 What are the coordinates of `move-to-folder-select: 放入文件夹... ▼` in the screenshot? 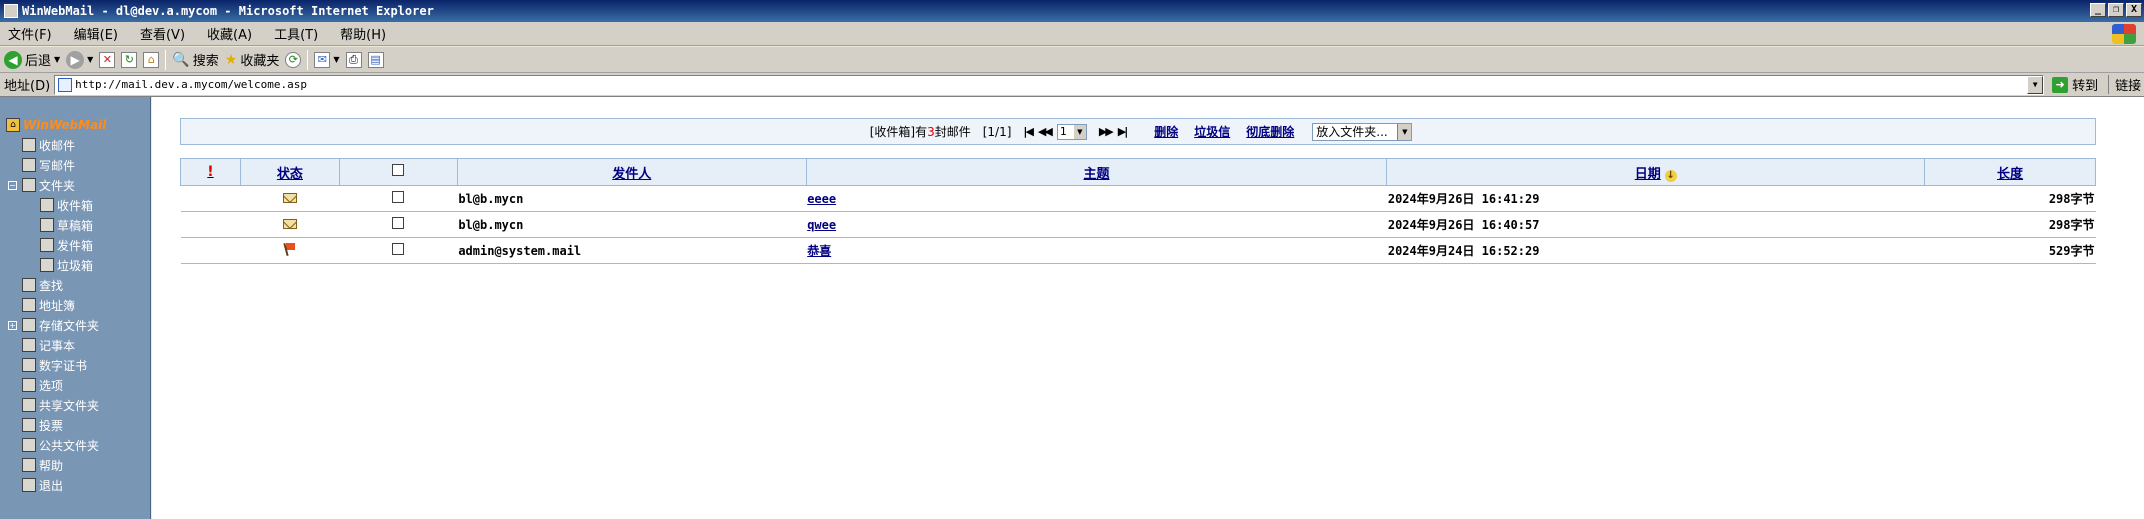 It's located at (1362, 131).